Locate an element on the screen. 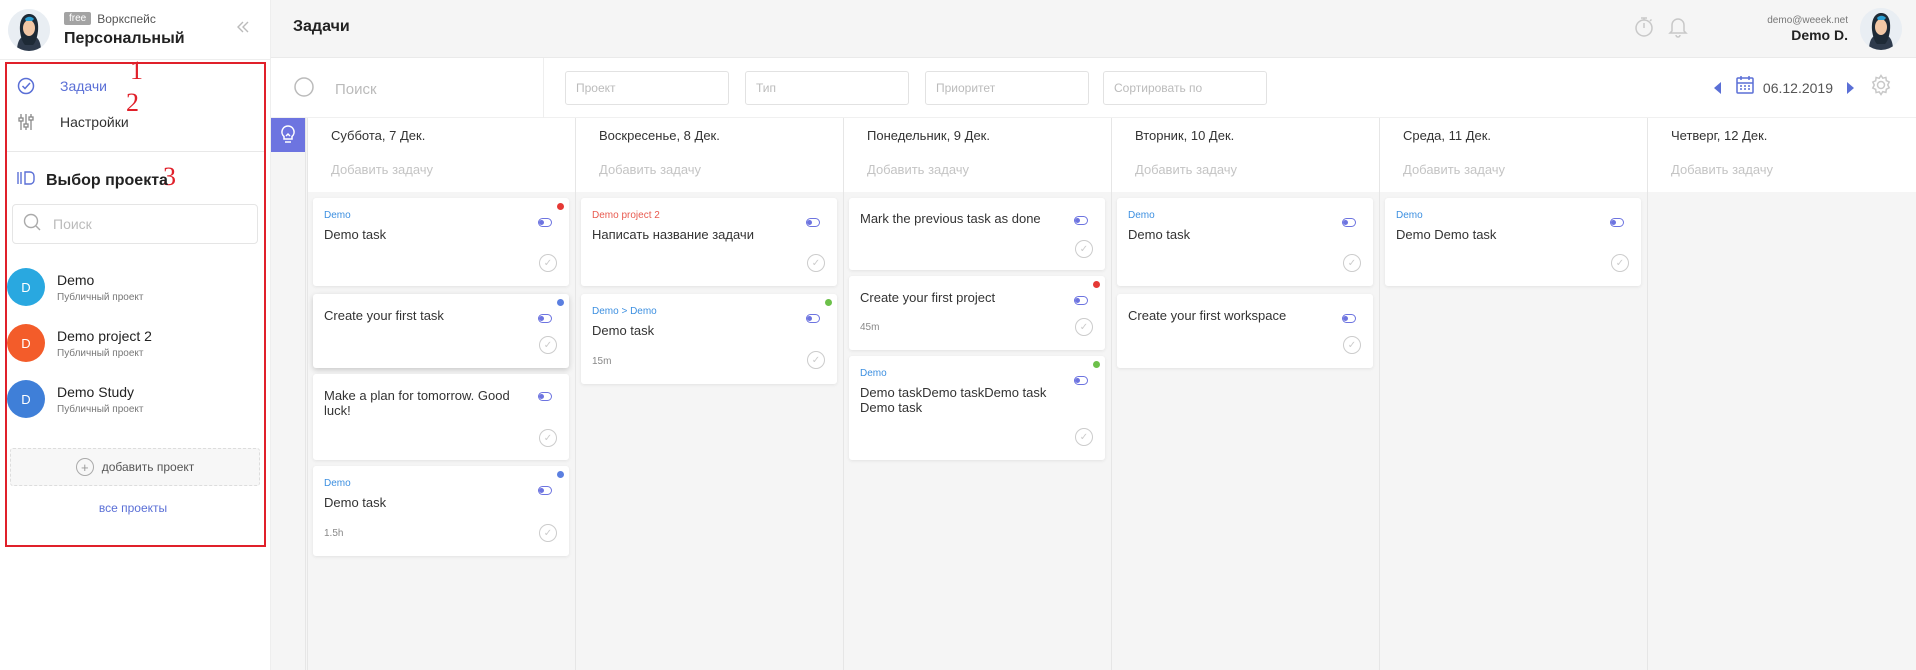  calendar-icon is located at coordinates (1745, 87).